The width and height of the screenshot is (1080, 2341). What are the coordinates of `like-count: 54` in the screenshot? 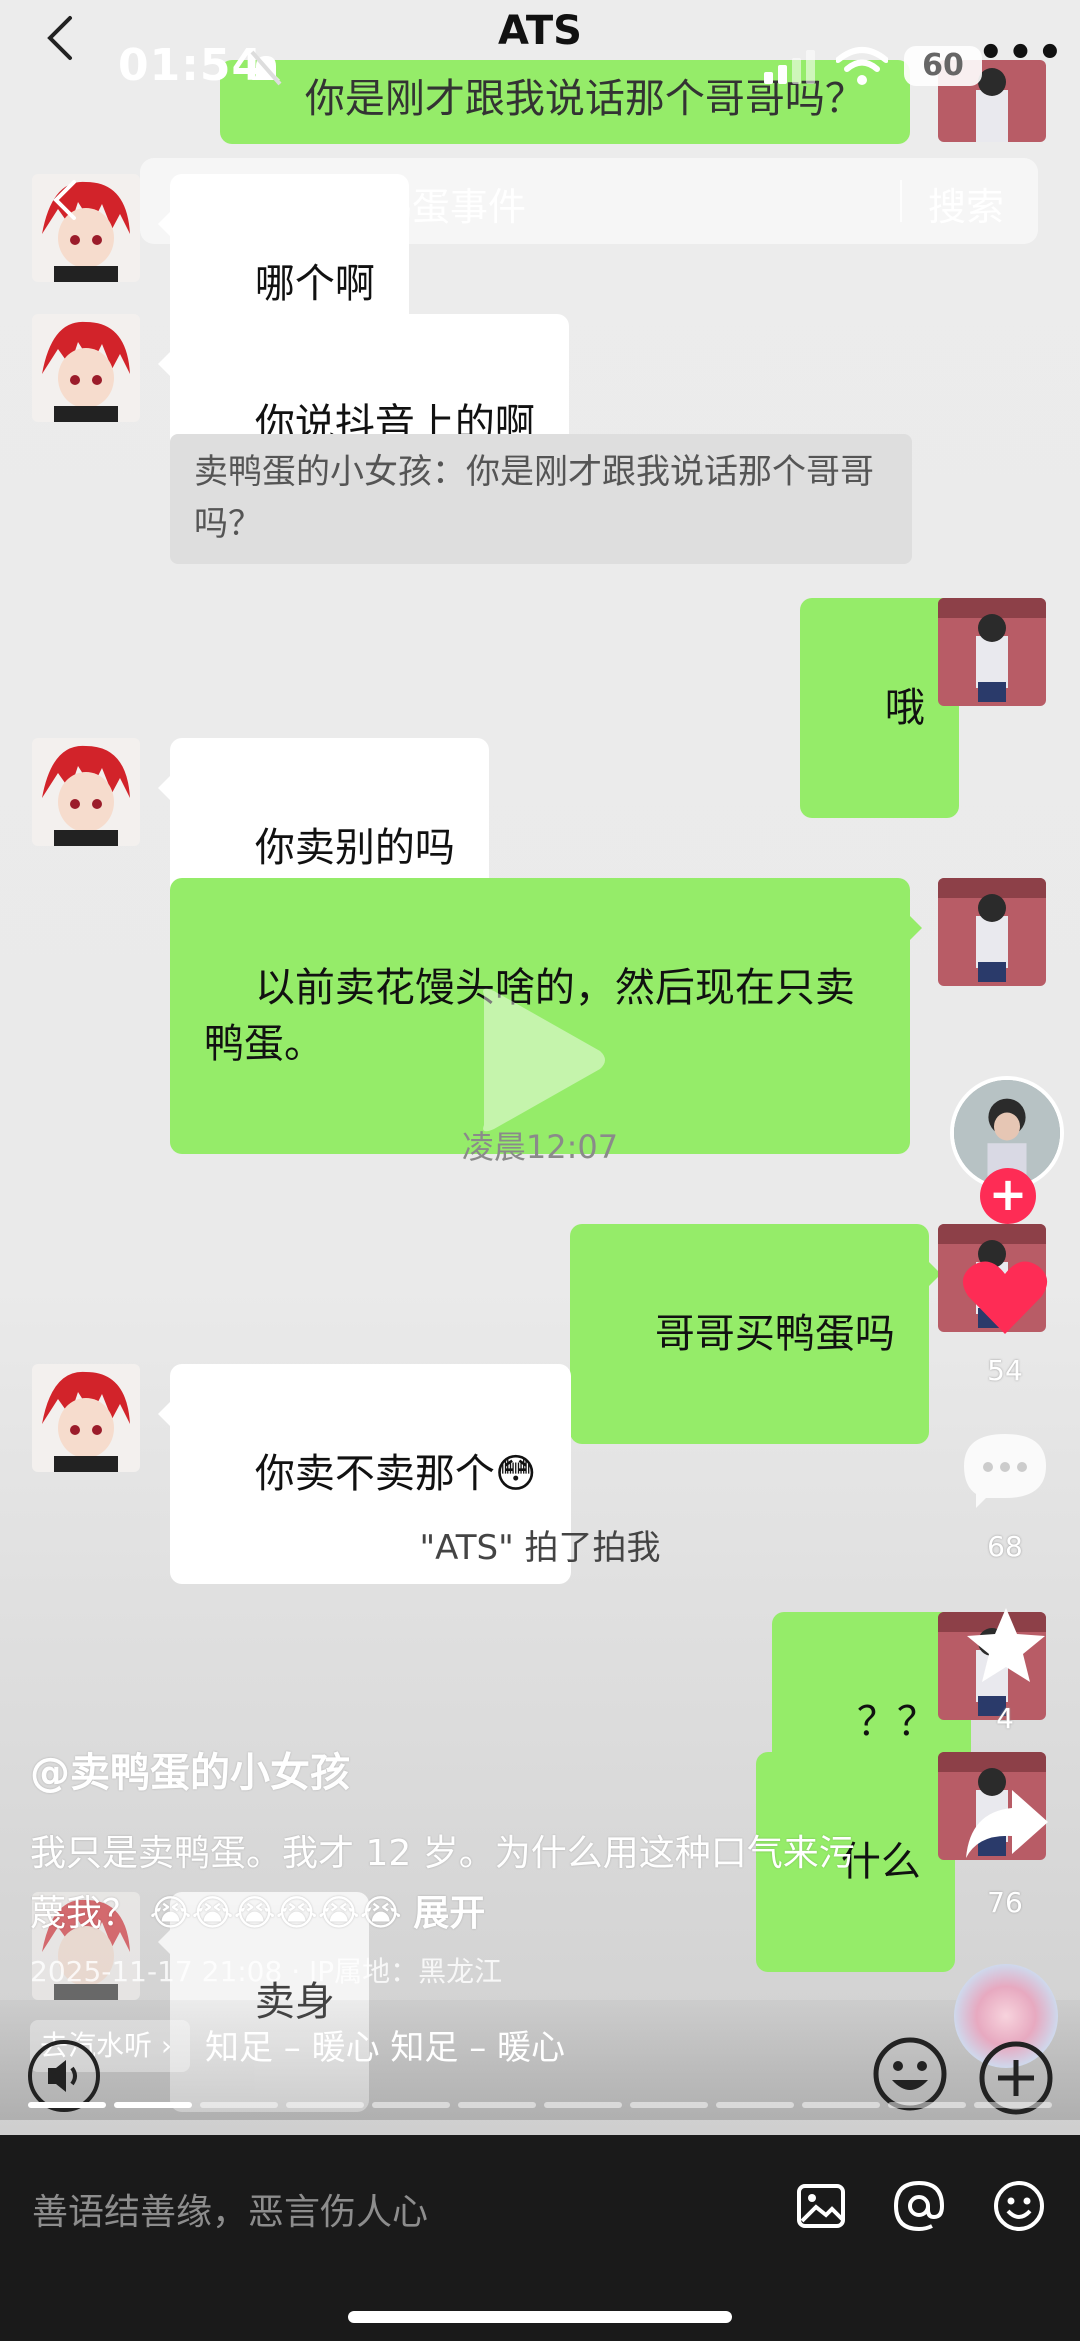 It's located at (1005, 1370).